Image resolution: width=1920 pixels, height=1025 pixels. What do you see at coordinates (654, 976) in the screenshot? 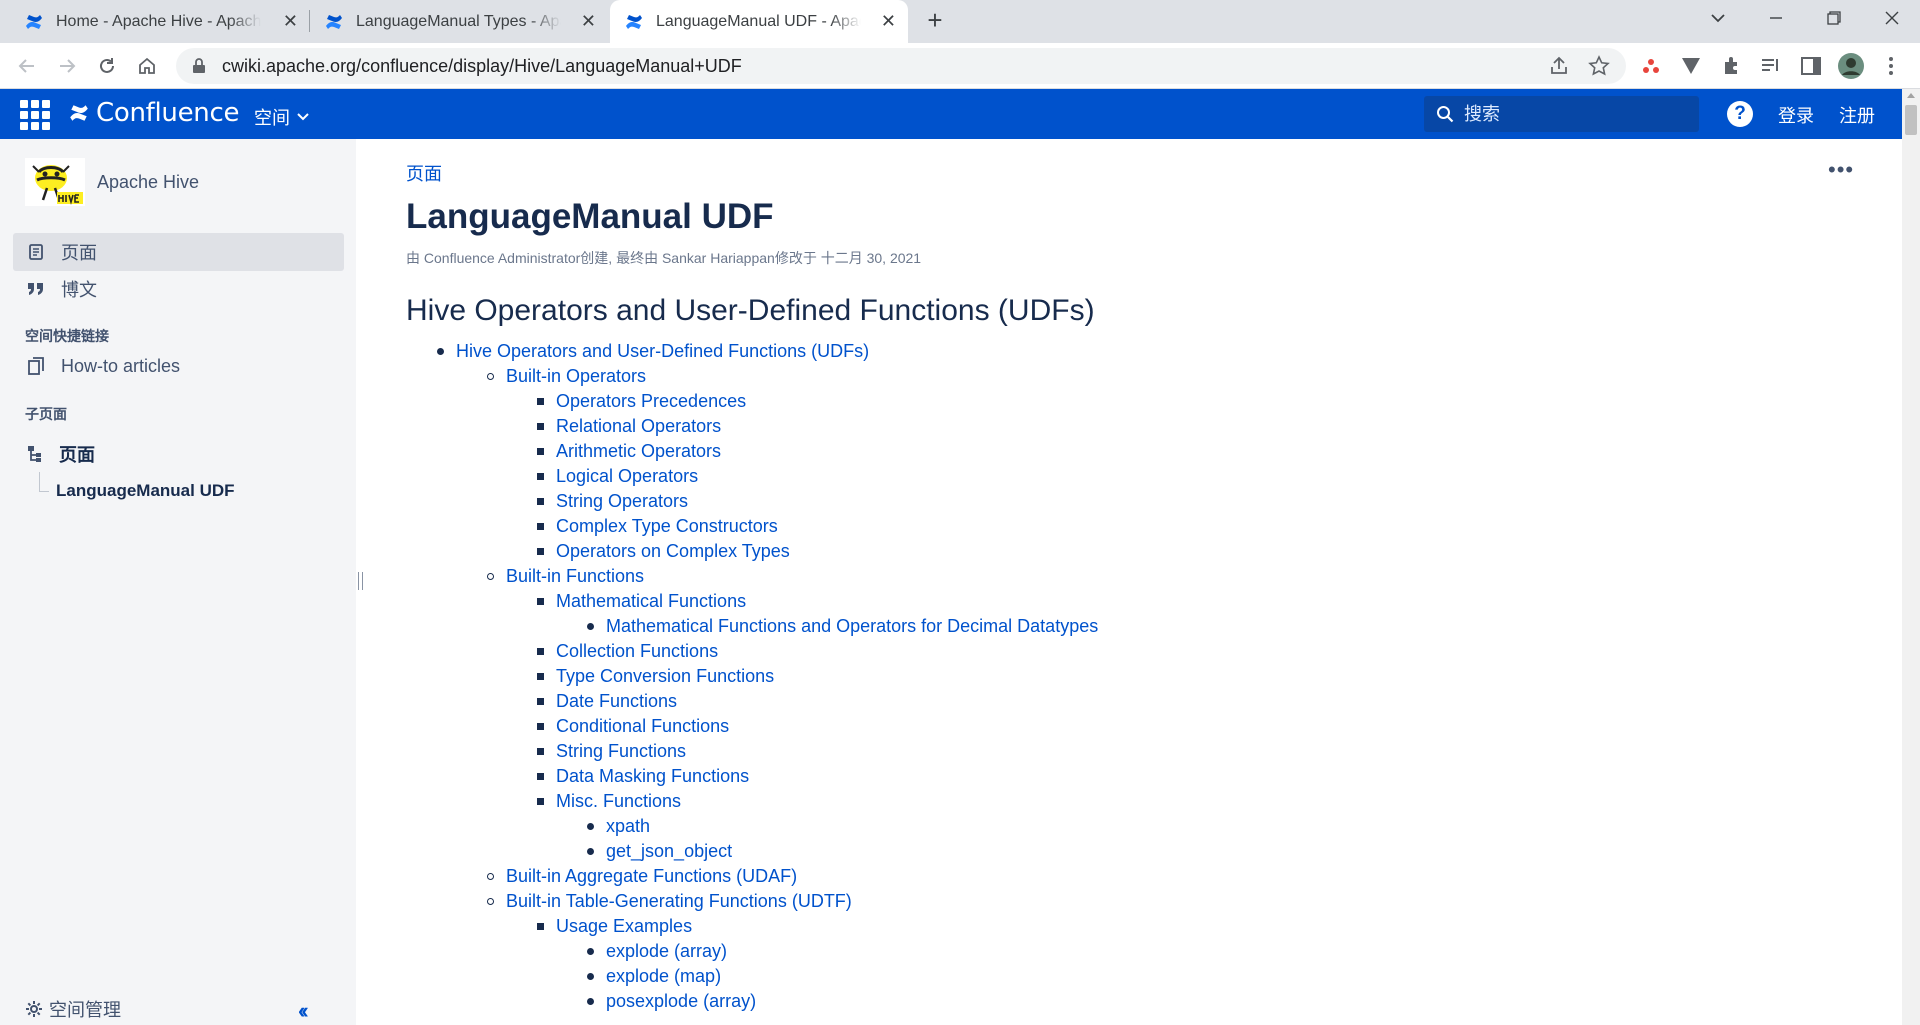
I see `toc-link: explode (map)` at bounding box center [654, 976].